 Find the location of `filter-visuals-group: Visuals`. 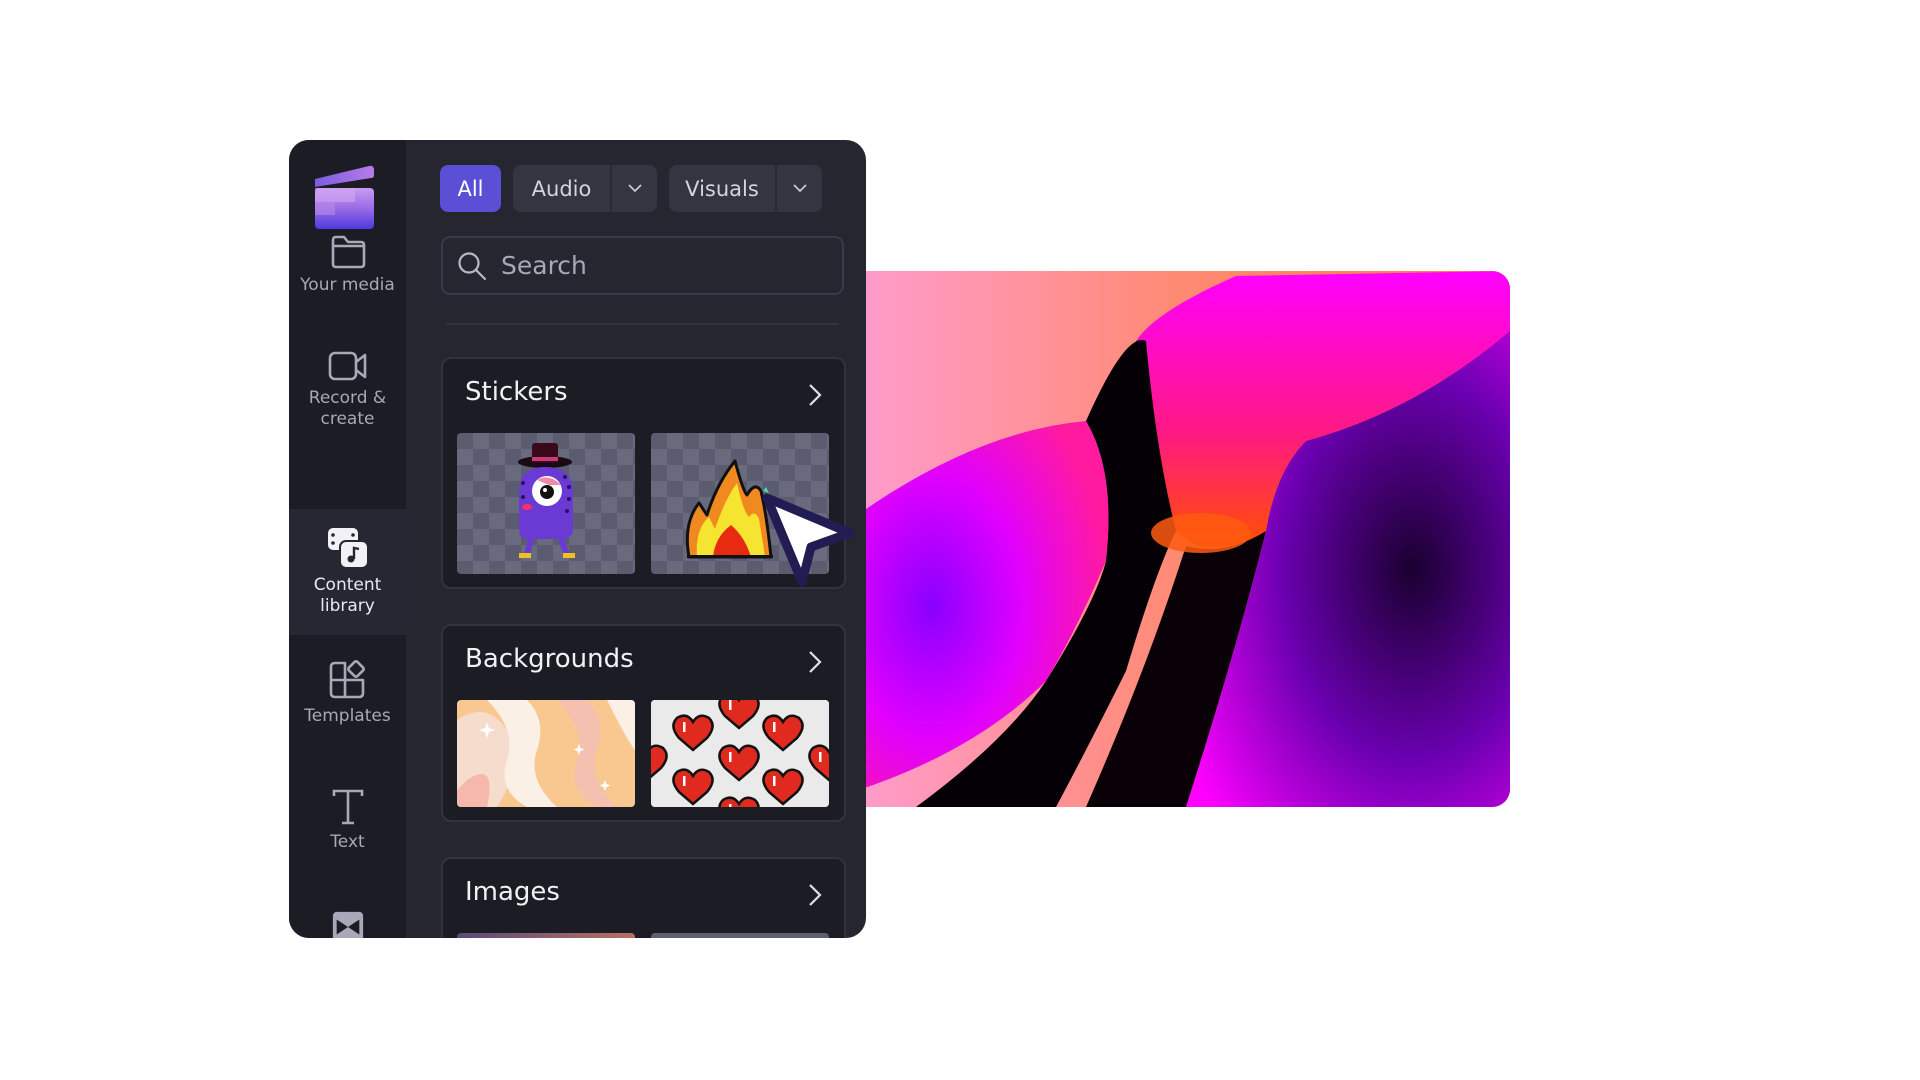

filter-visuals-group: Visuals is located at coordinates (745, 188).